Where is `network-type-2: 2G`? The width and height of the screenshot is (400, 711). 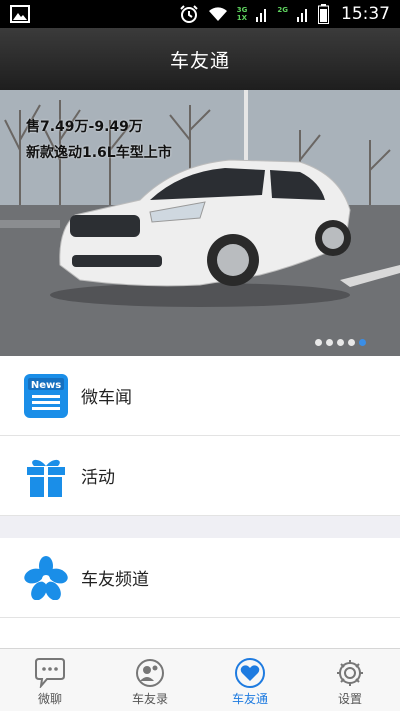 network-type-2: 2G is located at coordinates (282, 14).